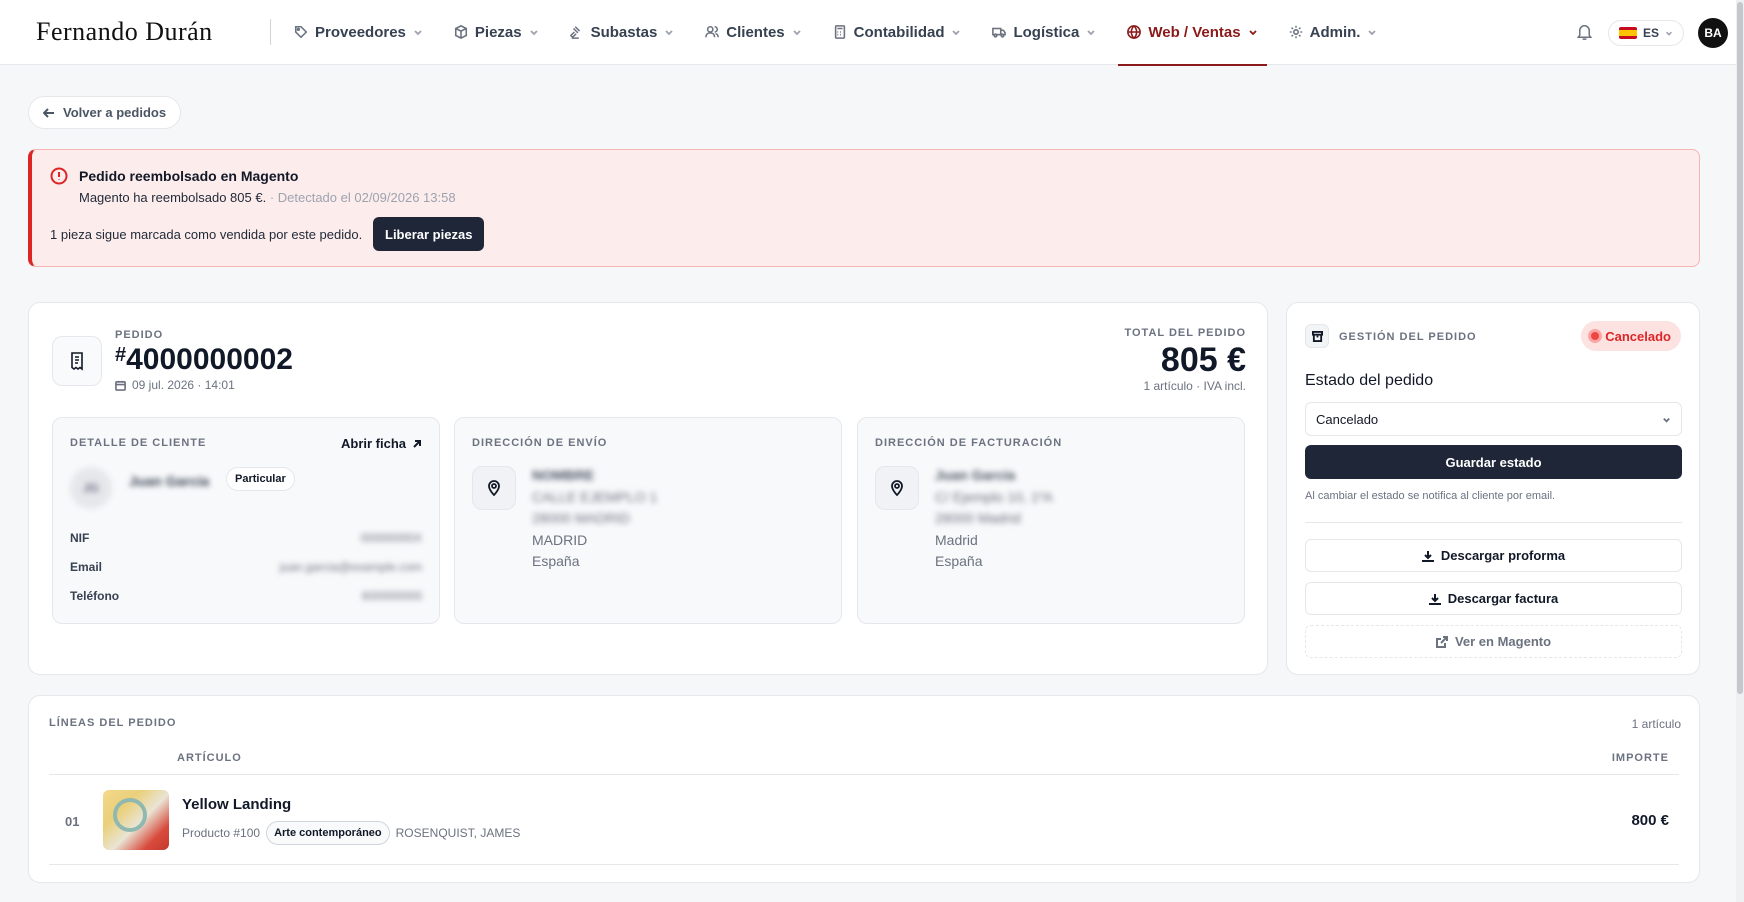 This screenshot has width=1744, height=902. What do you see at coordinates (173, 197) in the screenshot?
I see `alert-message-text: Magento ha reembolsado 805 €.` at bounding box center [173, 197].